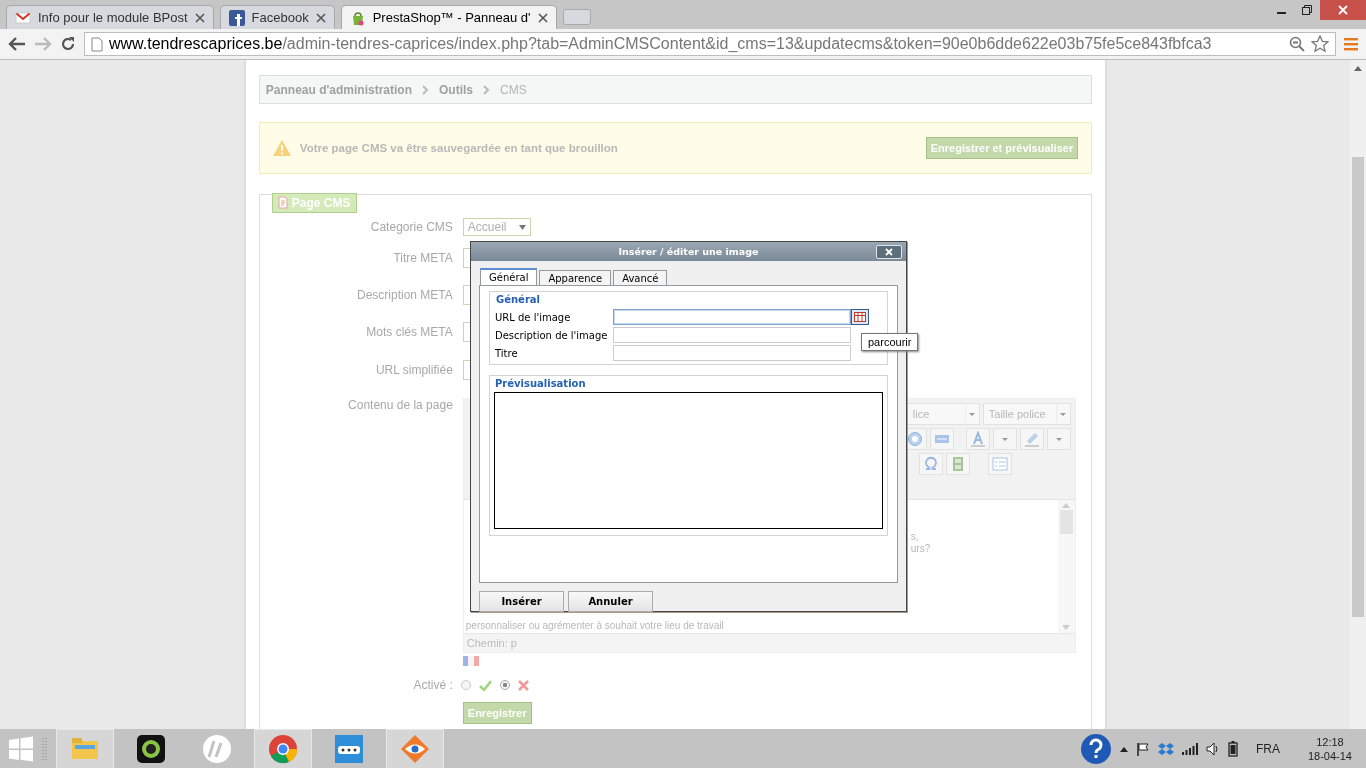 This screenshot has width=1366, height=768. What do you see at coordinates (236, 17) in the screenshot?
I see `social-icon` at bounding box center [236, 17].